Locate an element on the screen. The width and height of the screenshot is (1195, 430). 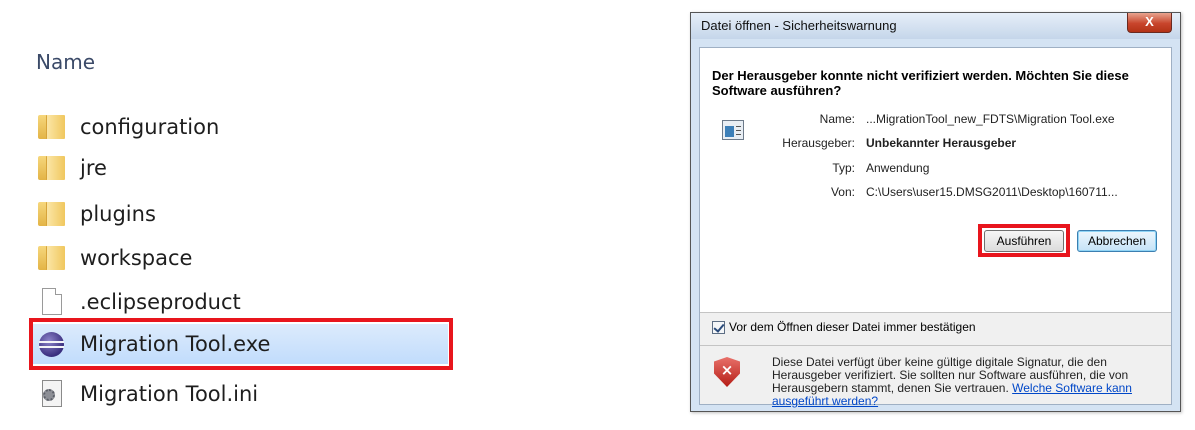
ini-file-icon is located at coordinates (52, 394).